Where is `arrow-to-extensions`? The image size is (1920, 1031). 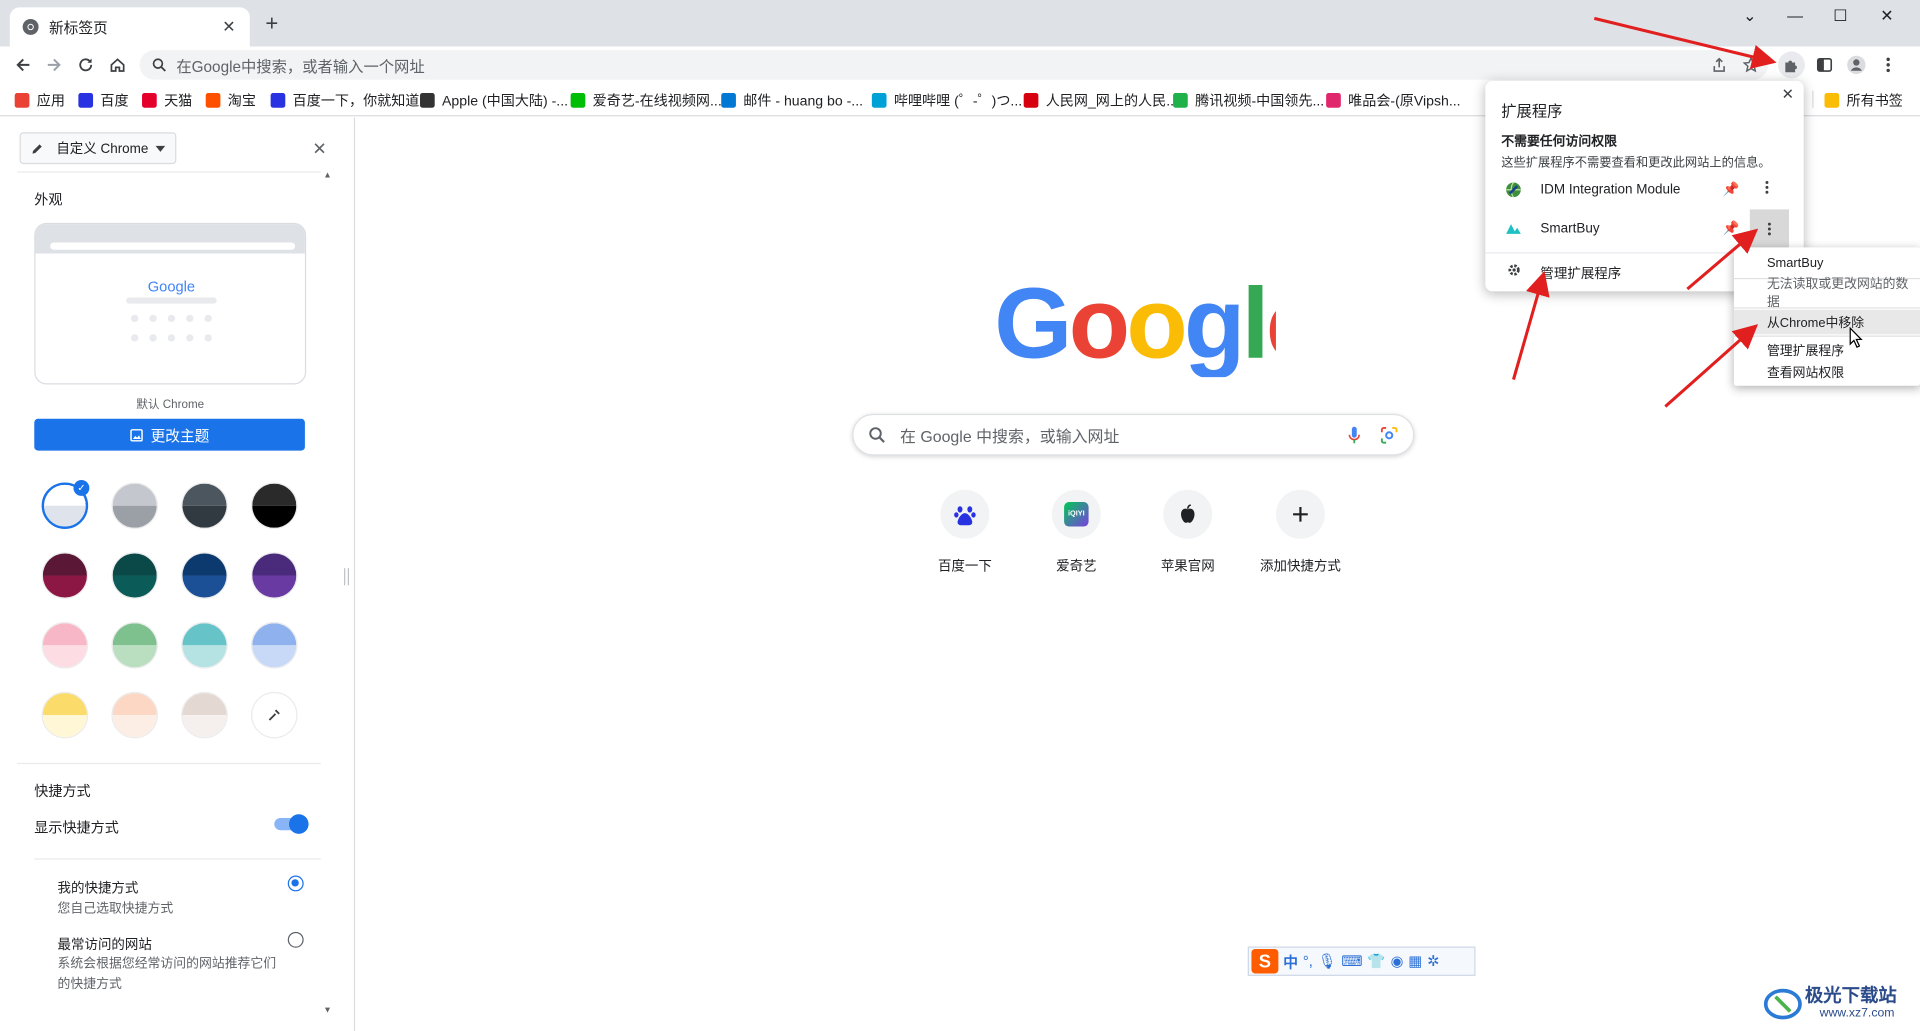 arrow-to-extensions is located at coordinates (1685, 42).